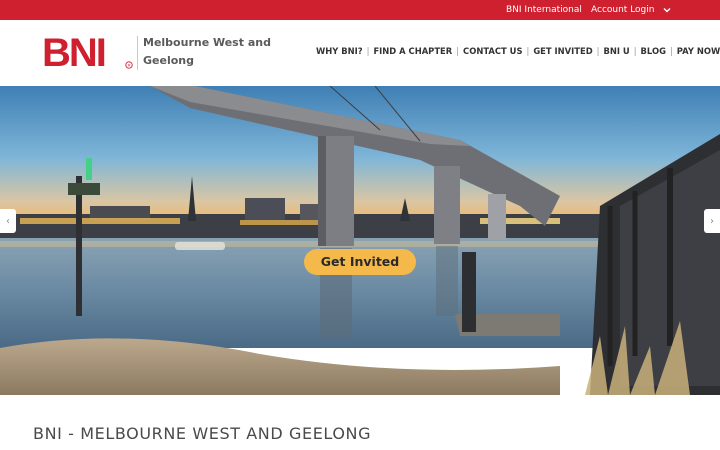 The height and width of the screenshot is (450, 720). I want to click on top-utility-bar: BNI International Account Login, so click(360, 10).